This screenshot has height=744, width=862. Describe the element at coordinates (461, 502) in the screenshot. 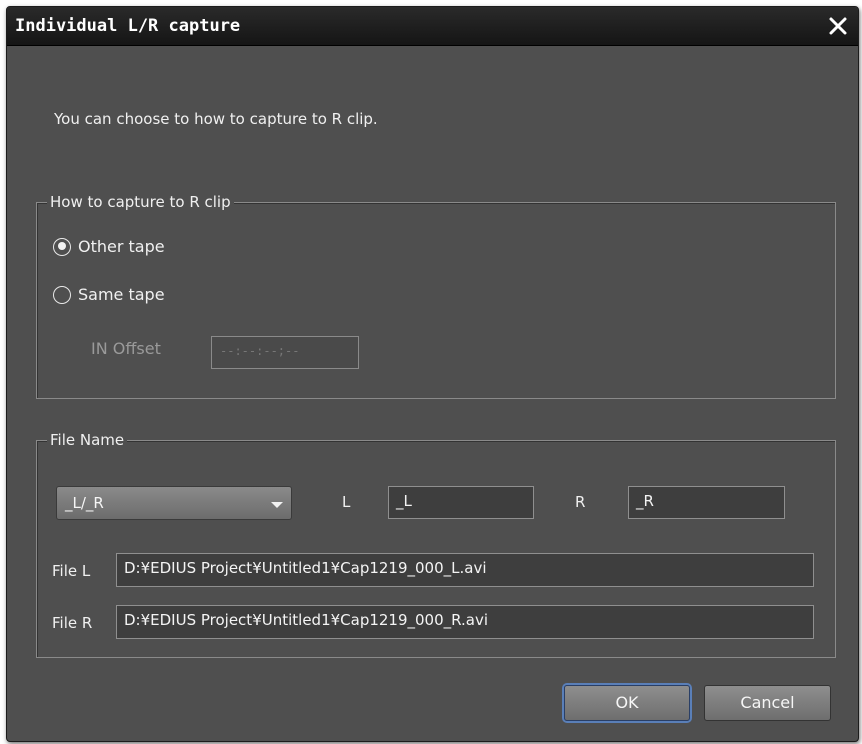

I see `l-suffix-field: _L` at that location.